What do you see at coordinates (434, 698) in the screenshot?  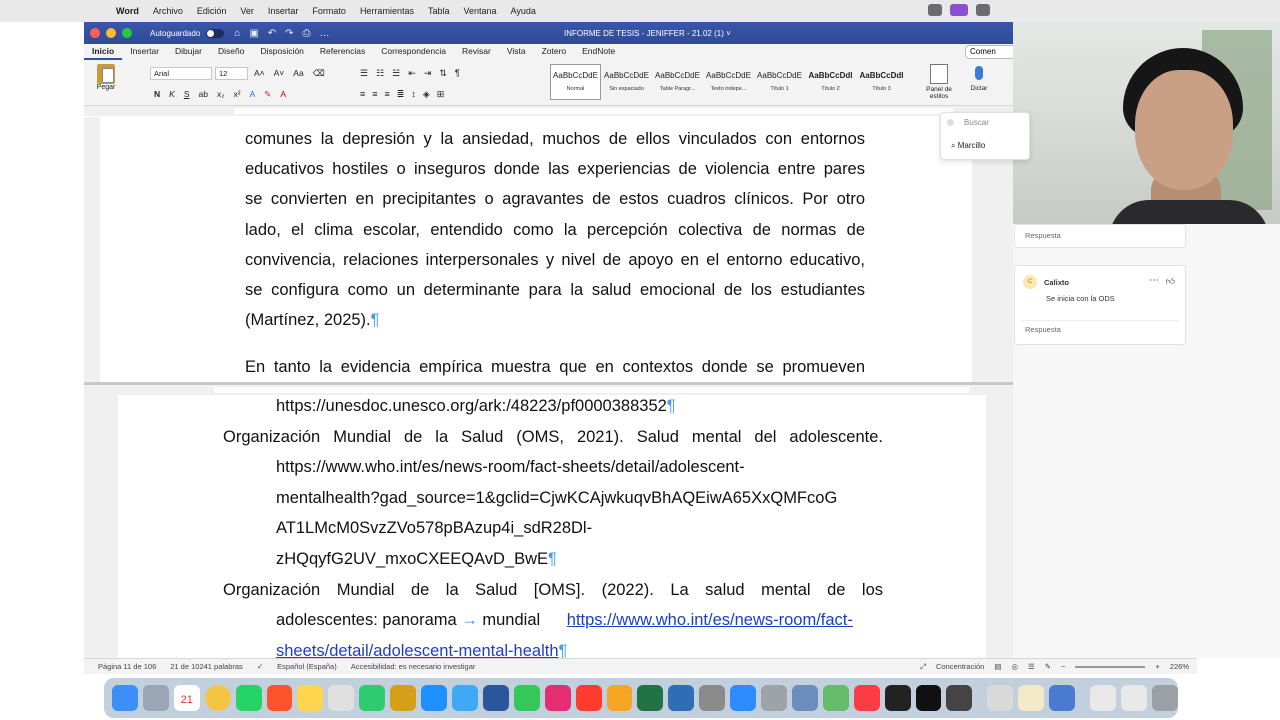 I see `app-store-icon` at bounding box center [434, 698].